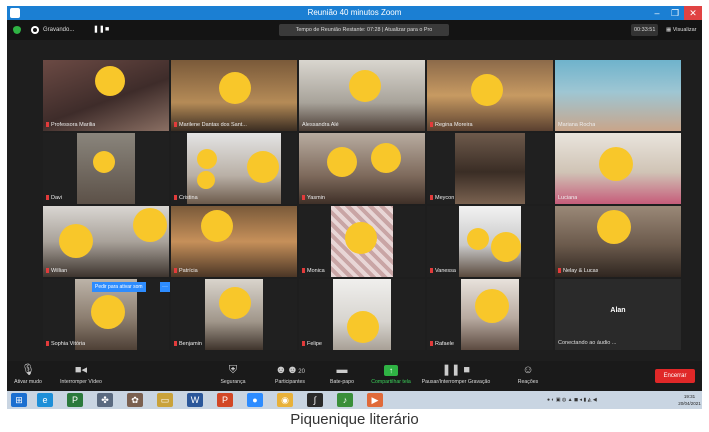 The image size is (709, 432). I want to click on file-explorer-icon: ▭, so click(165, 400).